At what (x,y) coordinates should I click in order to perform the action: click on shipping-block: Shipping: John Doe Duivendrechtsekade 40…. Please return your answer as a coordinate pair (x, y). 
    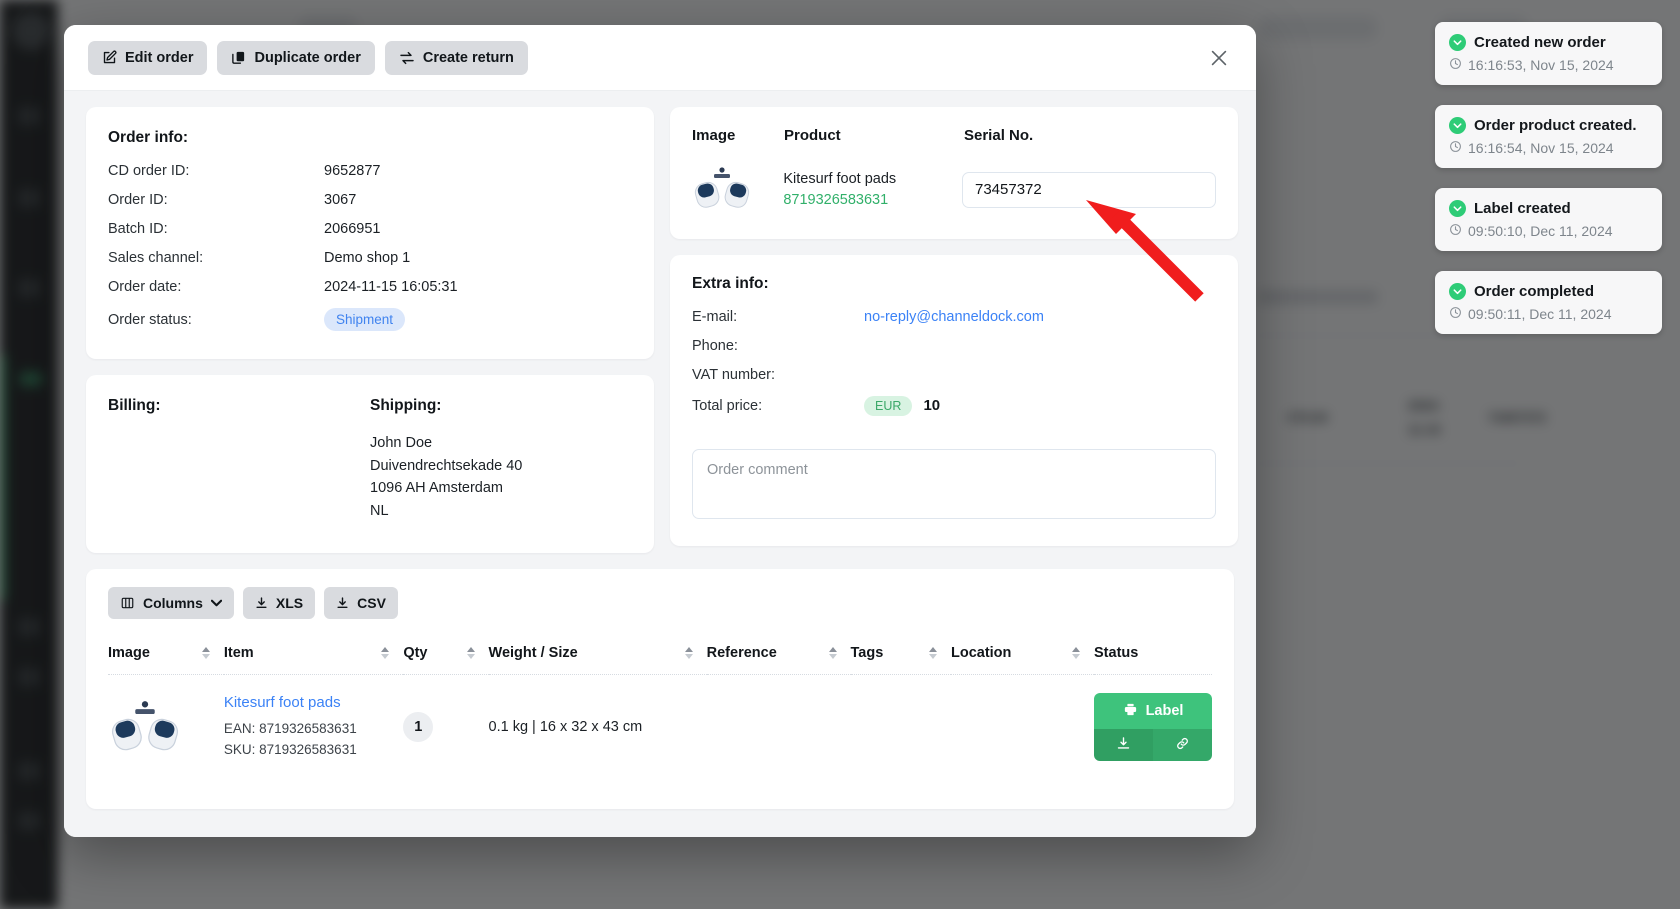
    Looking at the image, I should click on (501, 459).